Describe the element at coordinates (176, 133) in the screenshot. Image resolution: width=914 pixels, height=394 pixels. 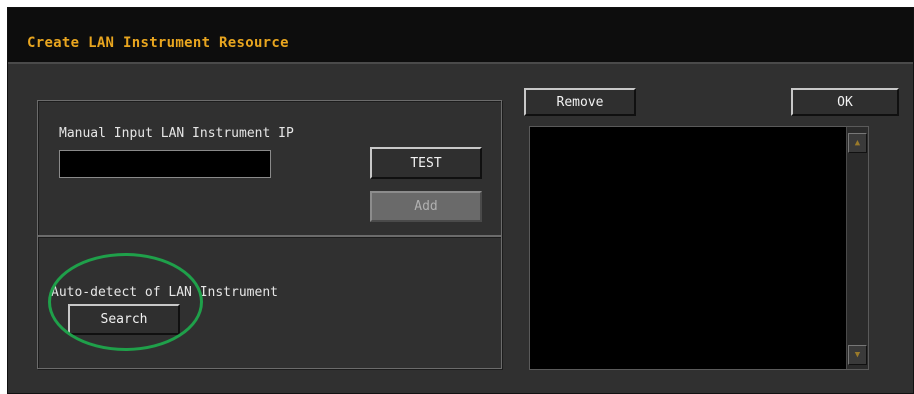
I see `manual-input-label: Manual Input LAN Instrument IP` at that location.